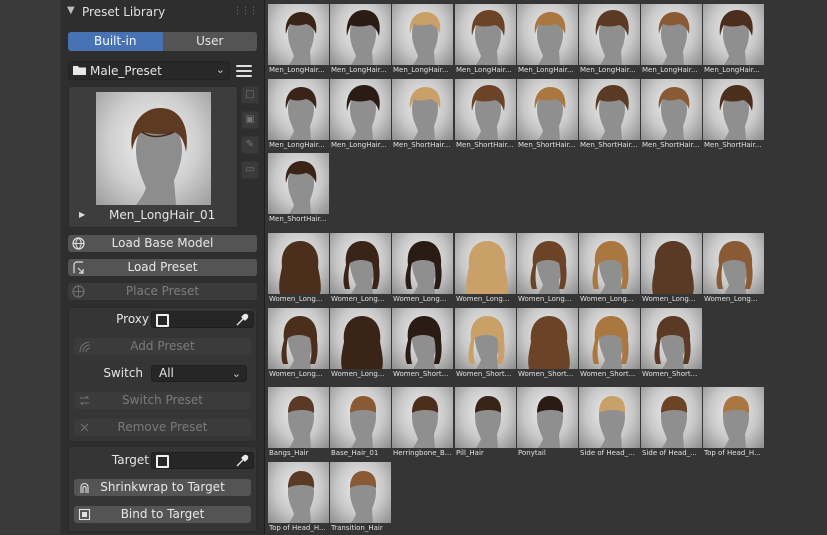  What do you see at coordinates (199, 373) in the screenshot?
I see `switch-select: All ⌄` at bounding box center [199, 373].